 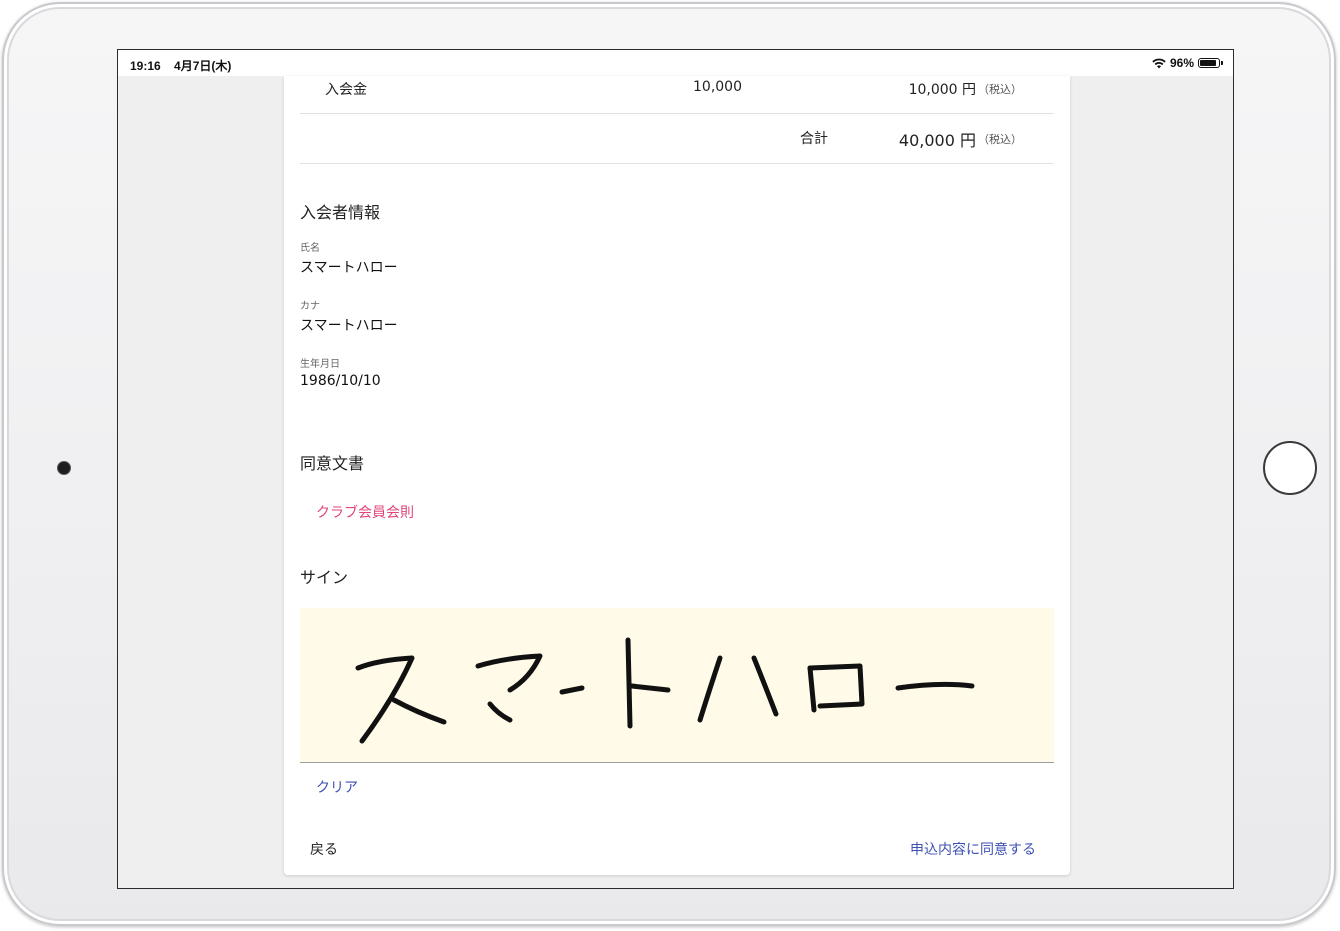 What do you see at coordinates (310, 306) in the screenshot?
I see `kana-label: カナ` at bounding box center [310, 306].